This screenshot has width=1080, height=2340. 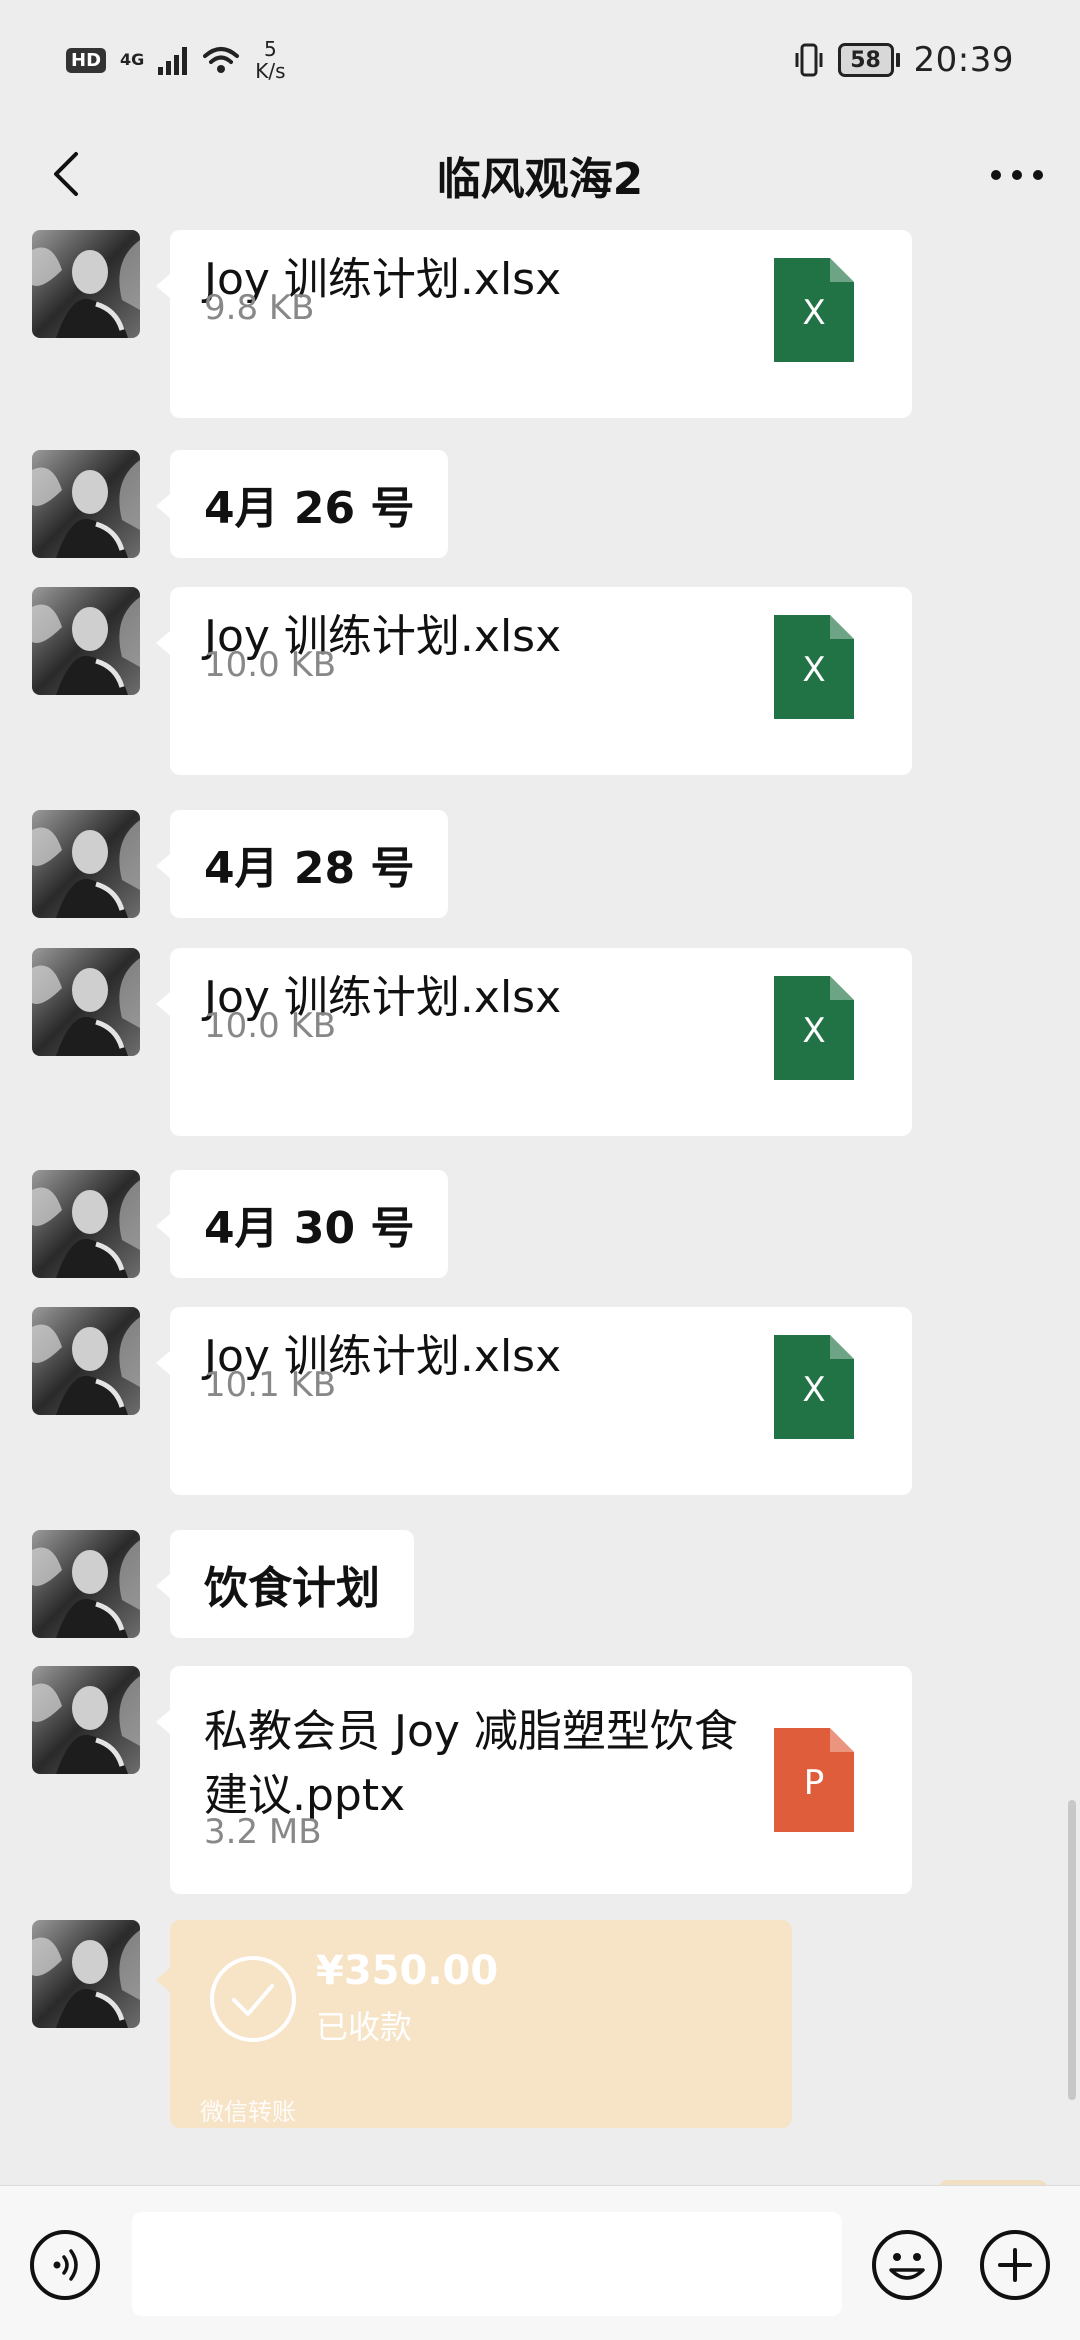 What do you see at coordinates (302, 504) in the screenshot?
I see `text-bubble: 4月 26 号` at bounding box center [302, 504].